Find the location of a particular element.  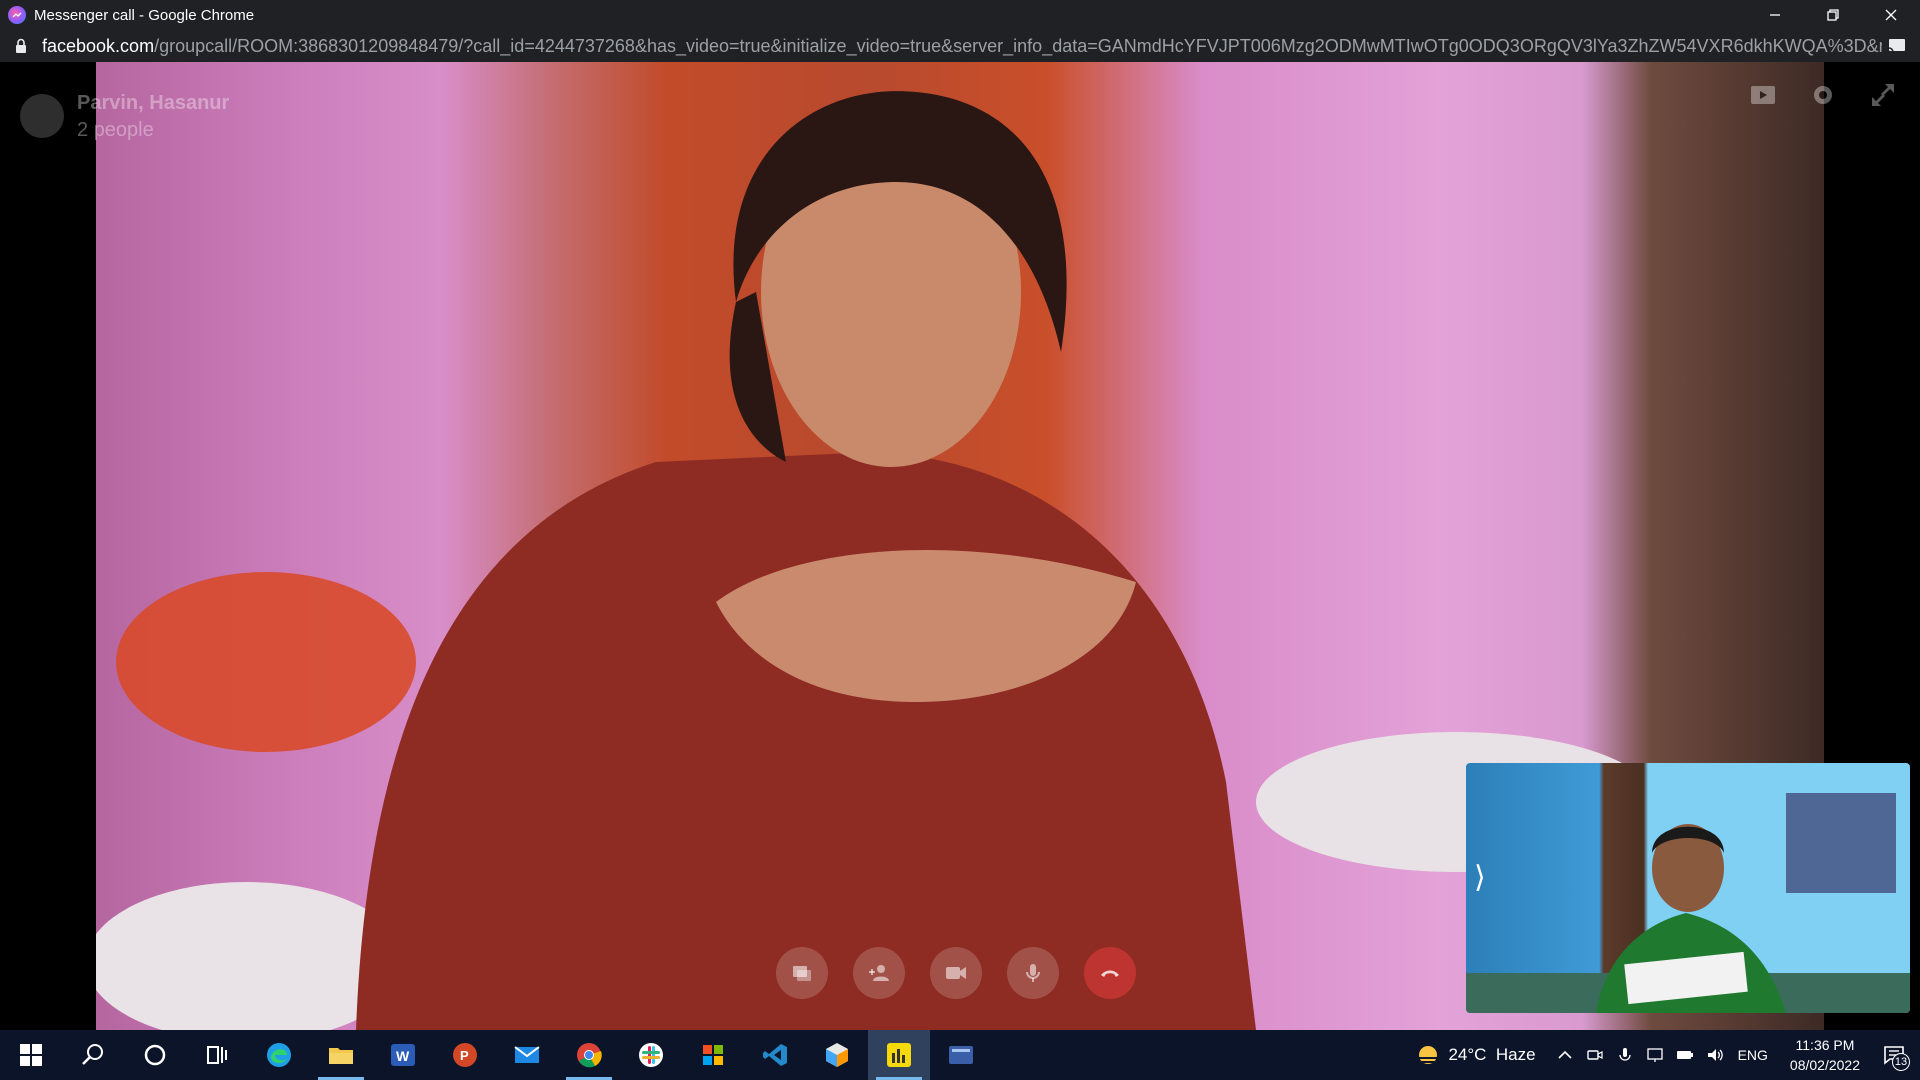

window-title: Messenger call - Google Chrome is located at coordinates (144, 15).